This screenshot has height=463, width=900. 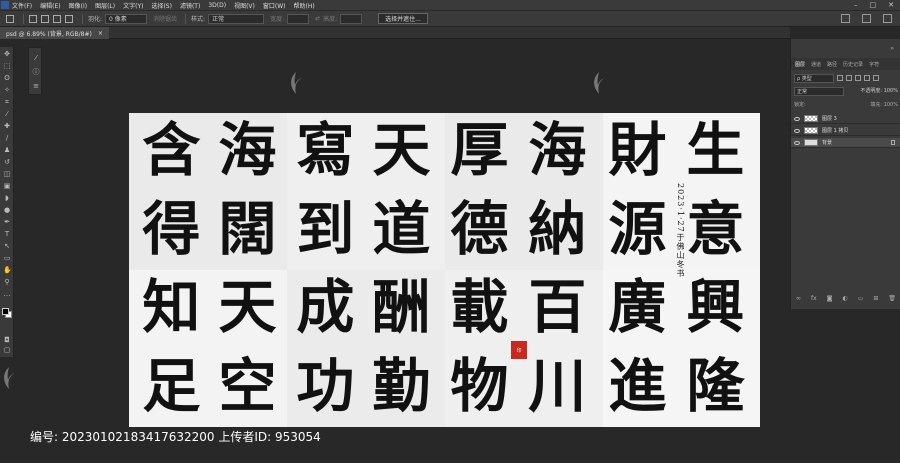 I want to click on hand-icon: ✋, so click(x=7, y=270).